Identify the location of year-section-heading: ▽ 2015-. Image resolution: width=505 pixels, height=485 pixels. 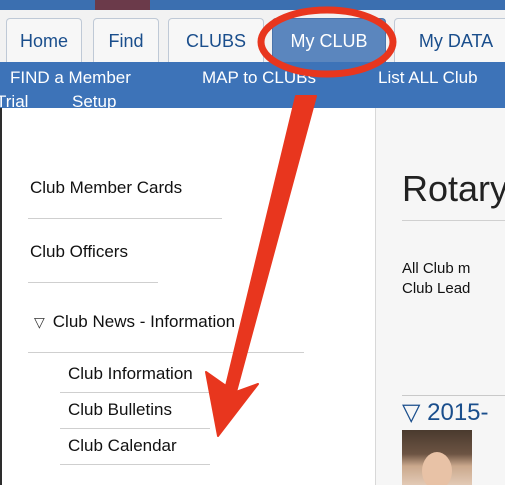
(445, 412).